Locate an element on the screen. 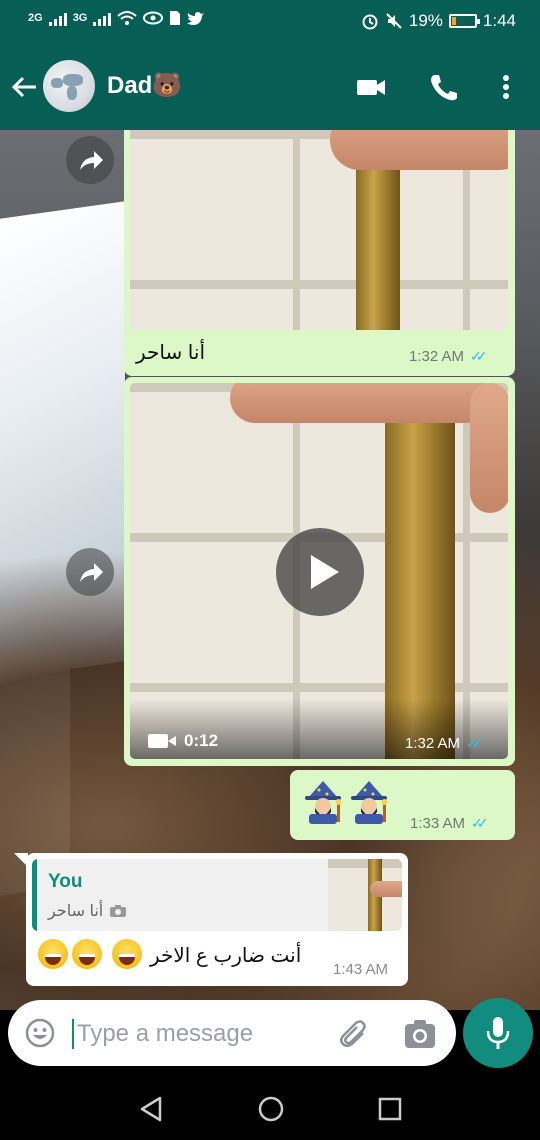 Image resolution: width=540 pixels, height=1140 pixels. play-button is located at coordinates (320, 572).